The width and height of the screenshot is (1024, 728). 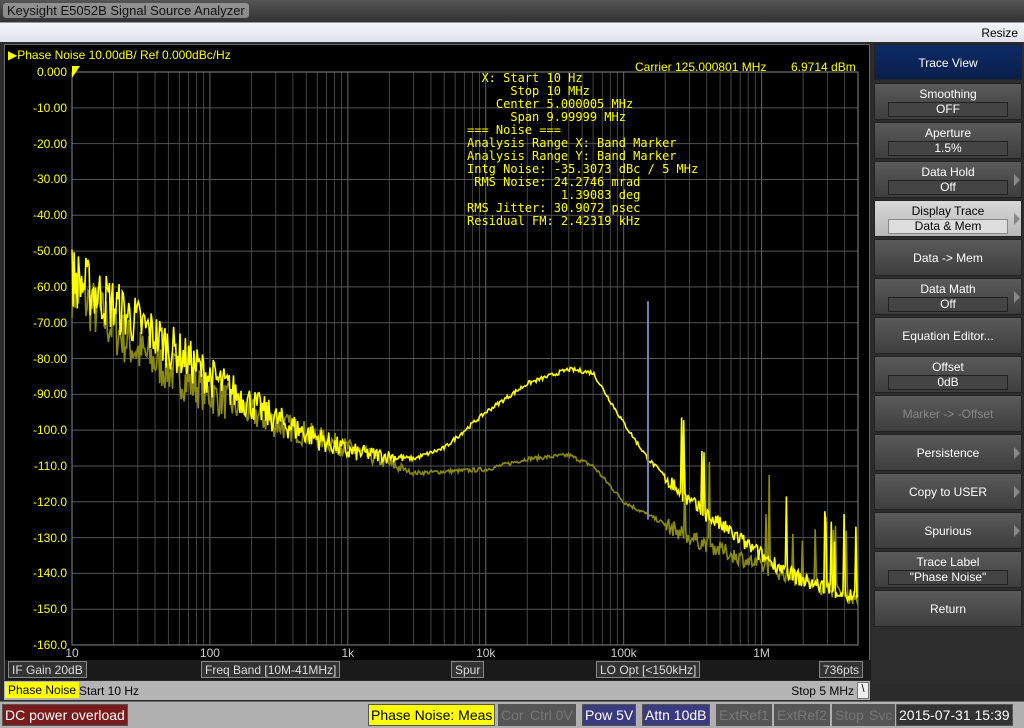 I want to click on softkey-value: "Phase Noise", so click(x=948, y=577).